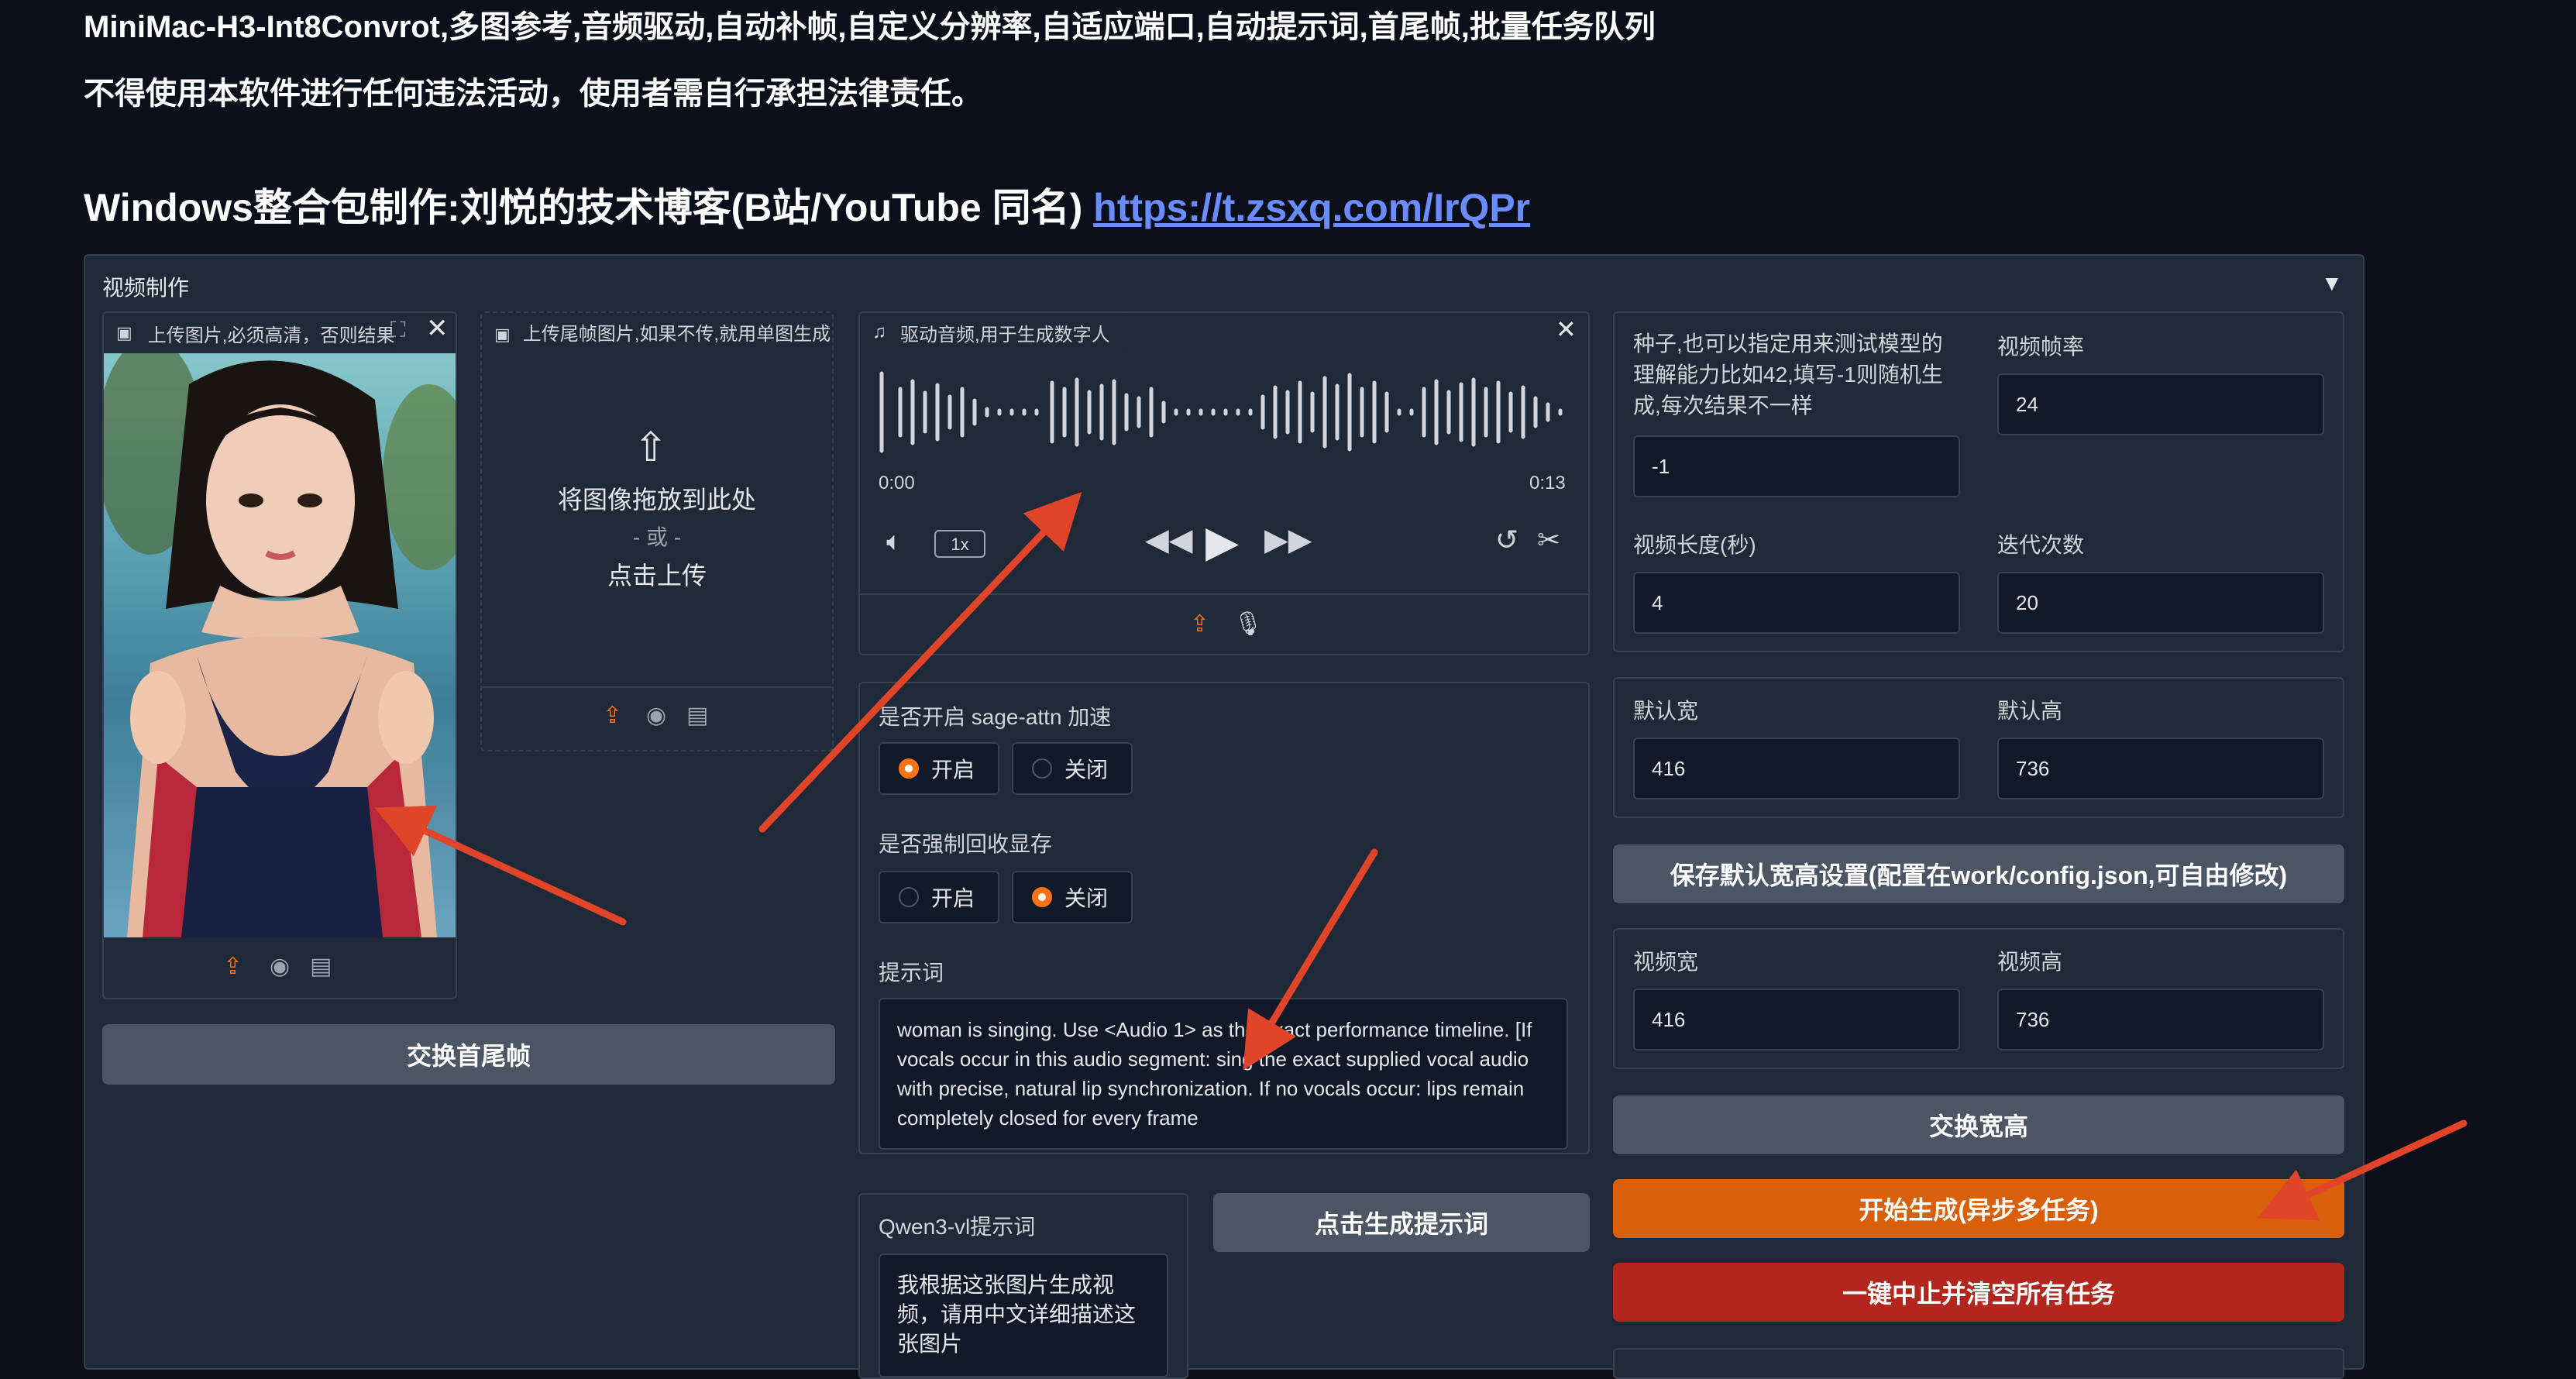 This screenshot has width=2576, height=1379. Describe the element at coordinates (897, 483) in the screenshot. I see `time-start: 0:00` at that location.